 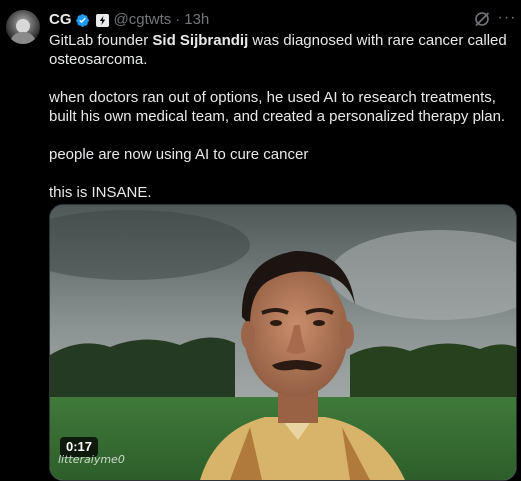 What do you see at coordinates (102, 20) in the screenshot?
I see `affiliation-badge-icon` at bounding box center [102, 20].